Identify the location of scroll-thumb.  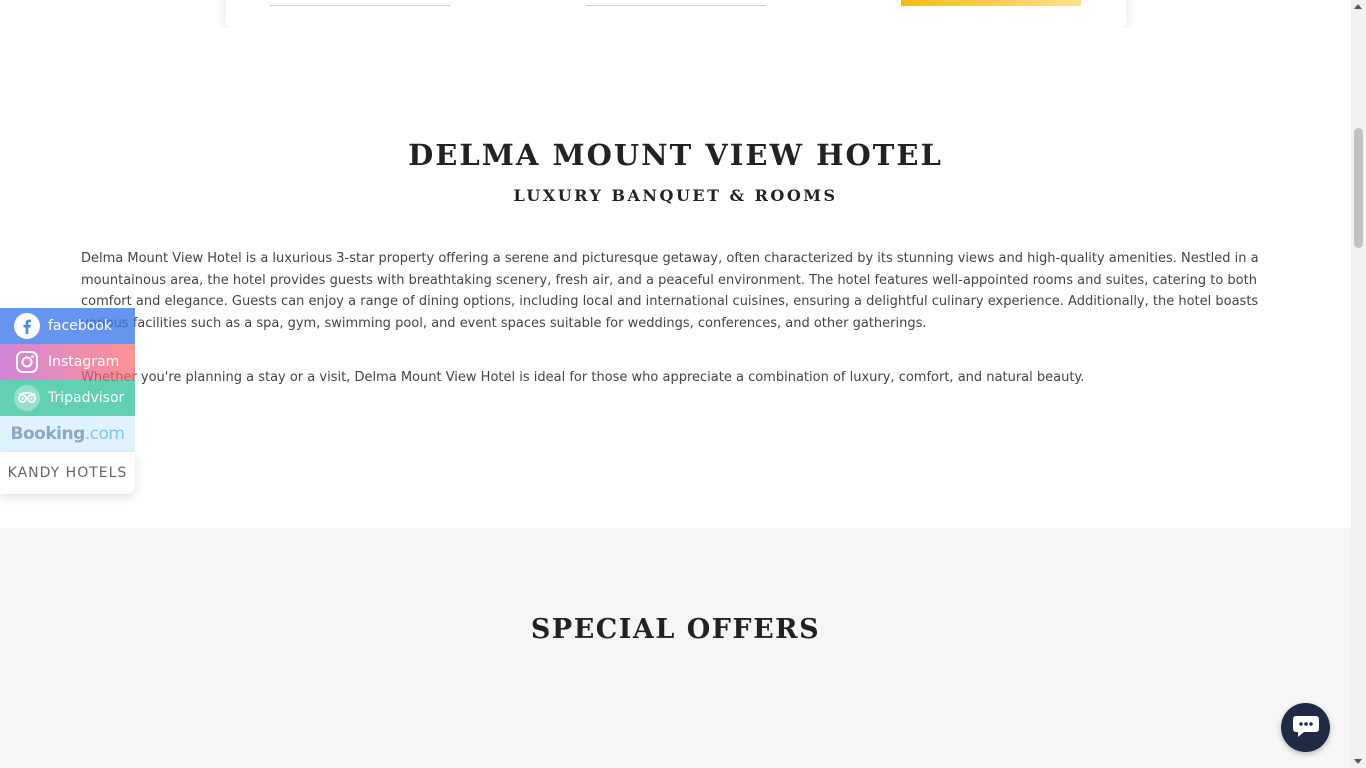
(1358, 188).